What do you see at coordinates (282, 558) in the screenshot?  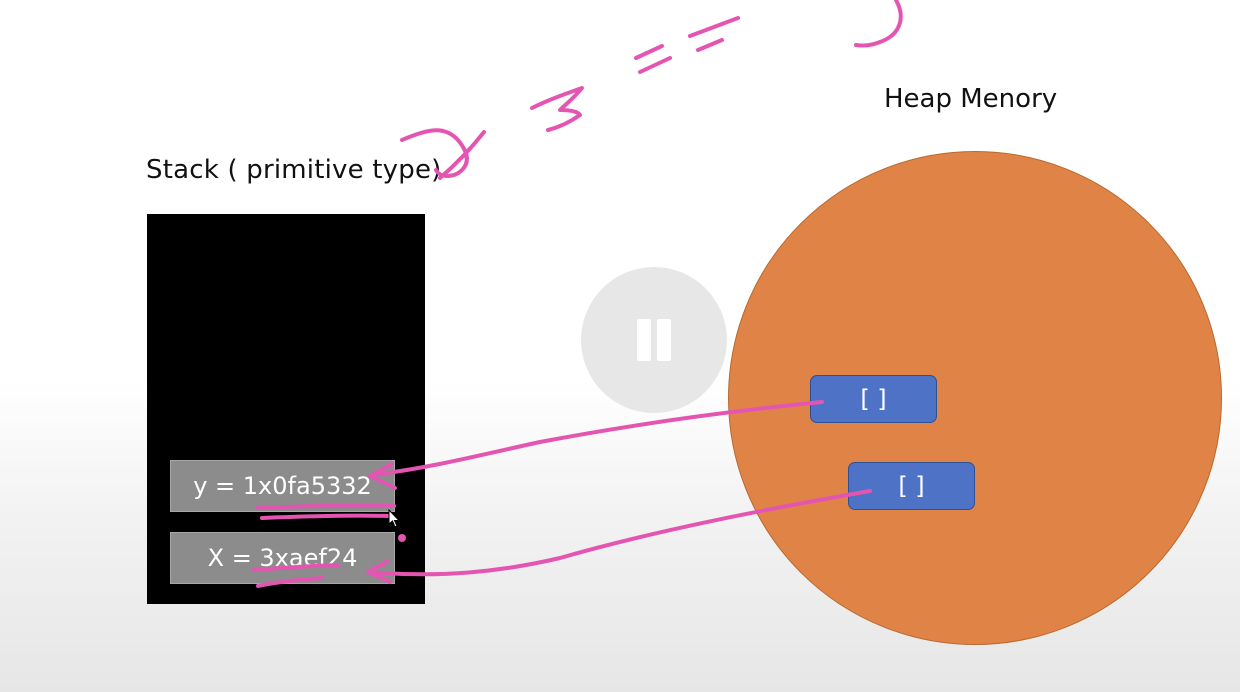 I see `stack-cell-x: X = 3xaef24` at bounding box center [282, 558].